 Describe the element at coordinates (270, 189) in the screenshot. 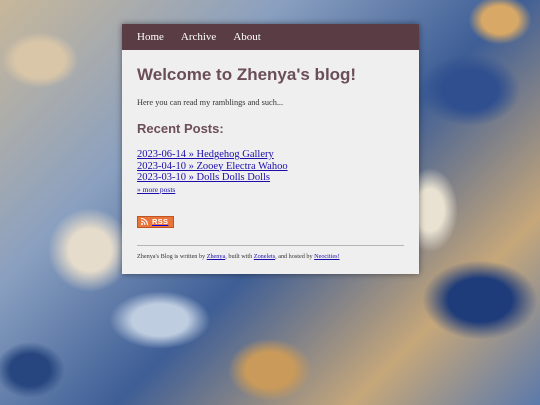

I see `more-posts-link: » more posts` at that location.